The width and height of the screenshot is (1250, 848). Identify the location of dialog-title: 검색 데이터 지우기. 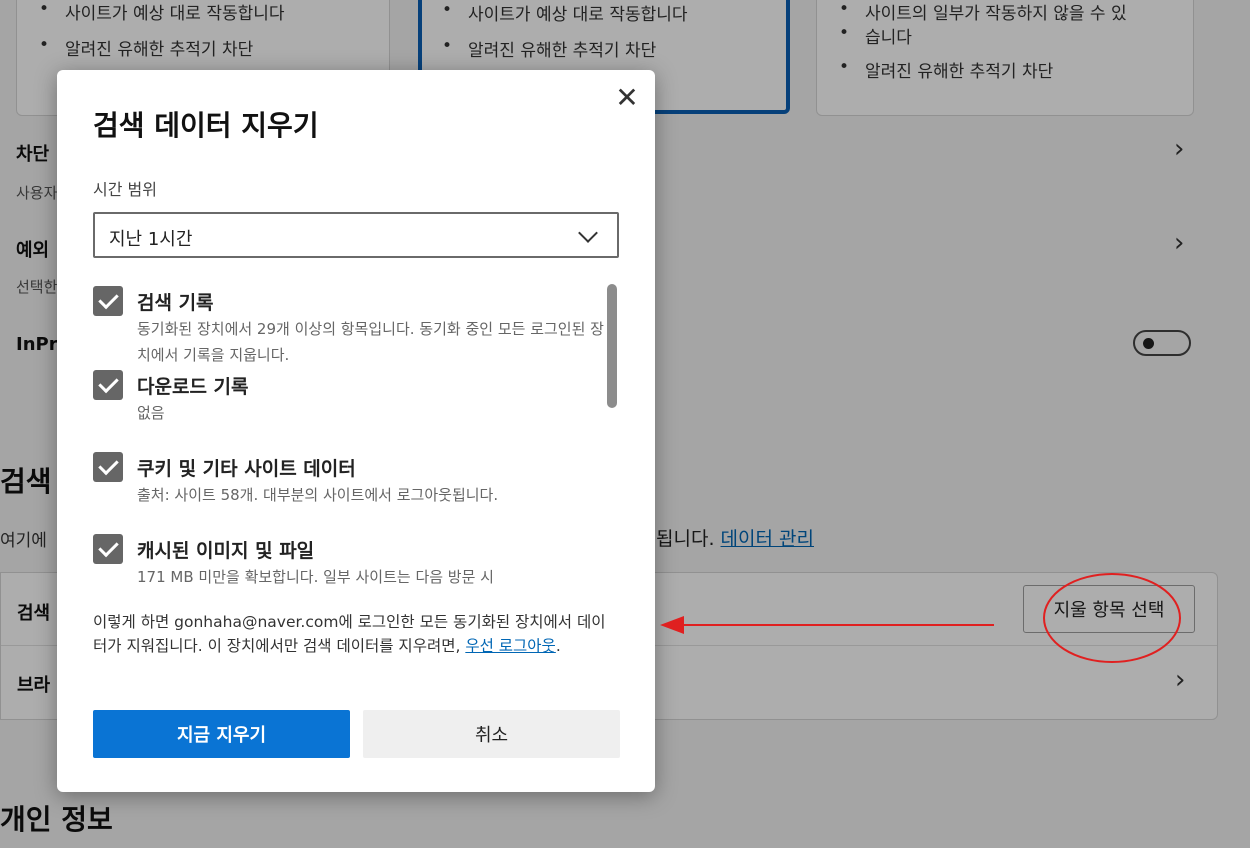
(206, 125).